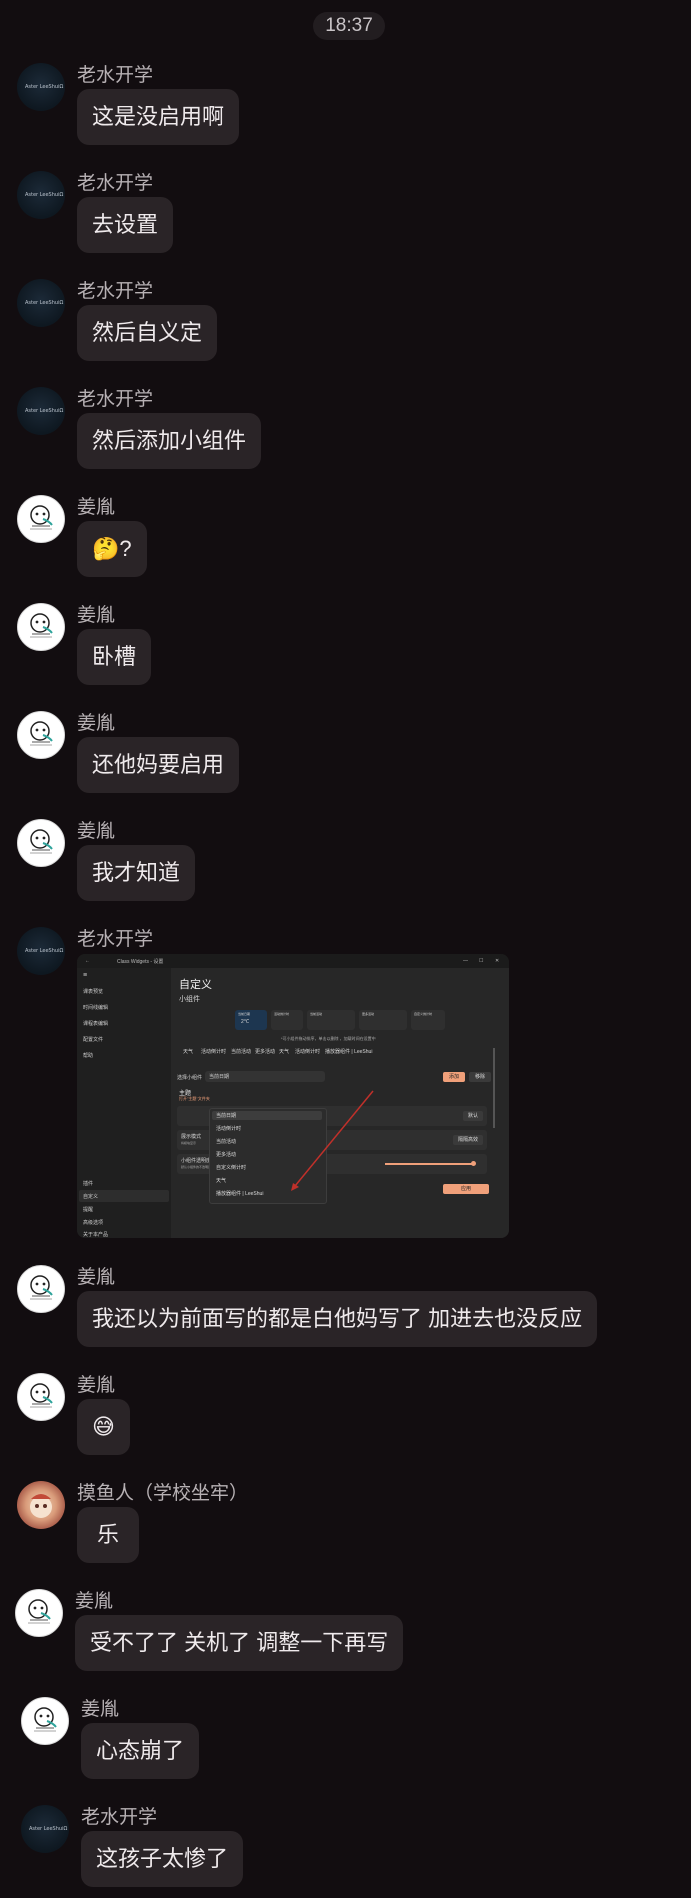  Describe the element at coordinates (349, 26) in the screenshot. I see `timestamp: 18:37` at that location.